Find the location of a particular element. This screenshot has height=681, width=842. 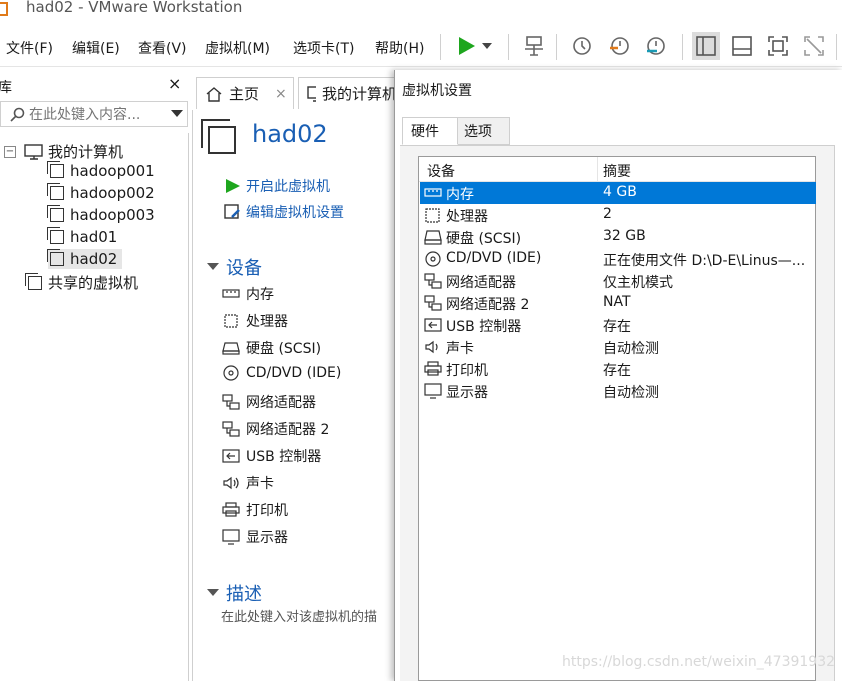

device-hard-disk: 硬盘 (SCSI) is located at coordinates (271, 348).